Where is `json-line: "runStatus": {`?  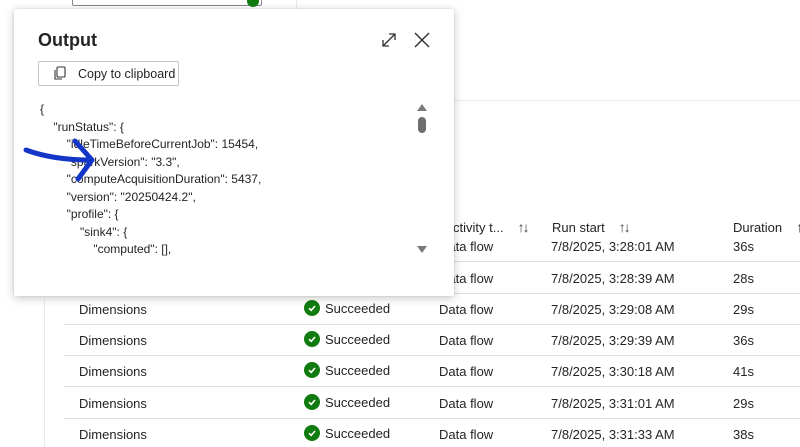 json-line: "runStatus": { is located at coordinates (82, 126).